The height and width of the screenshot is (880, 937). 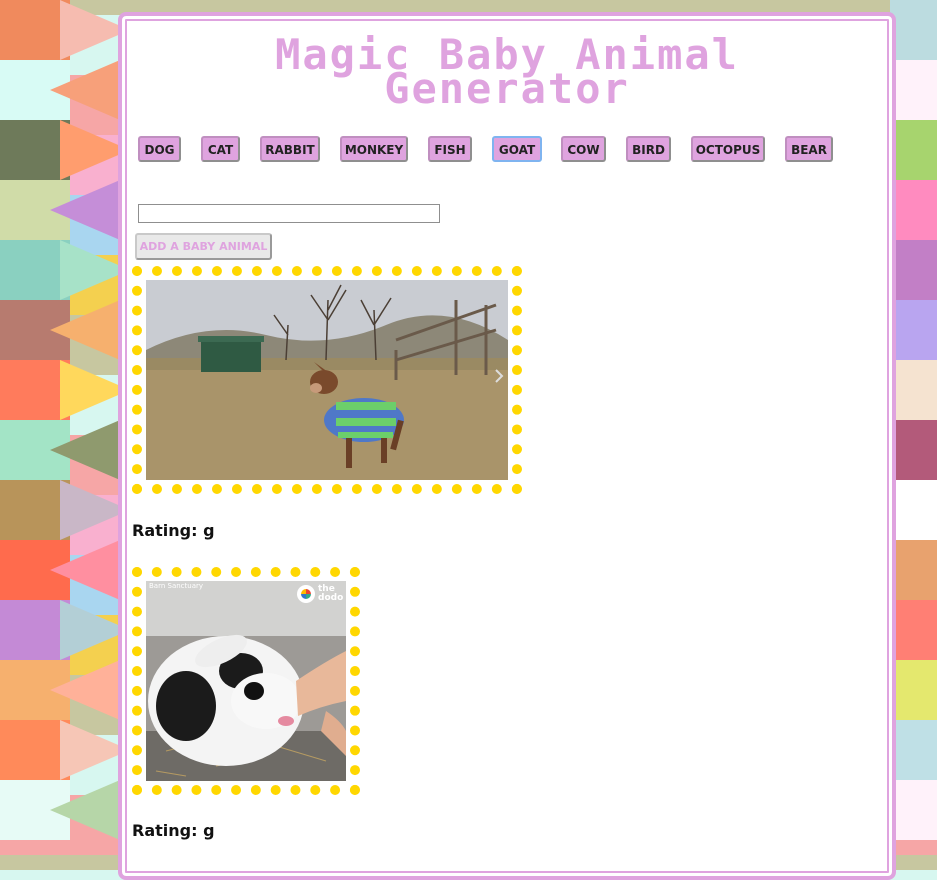 What do you see at coordinates (305, 594) in the screenshot?
I see `dodo-logo-icon` at bounding box center [305, 594].